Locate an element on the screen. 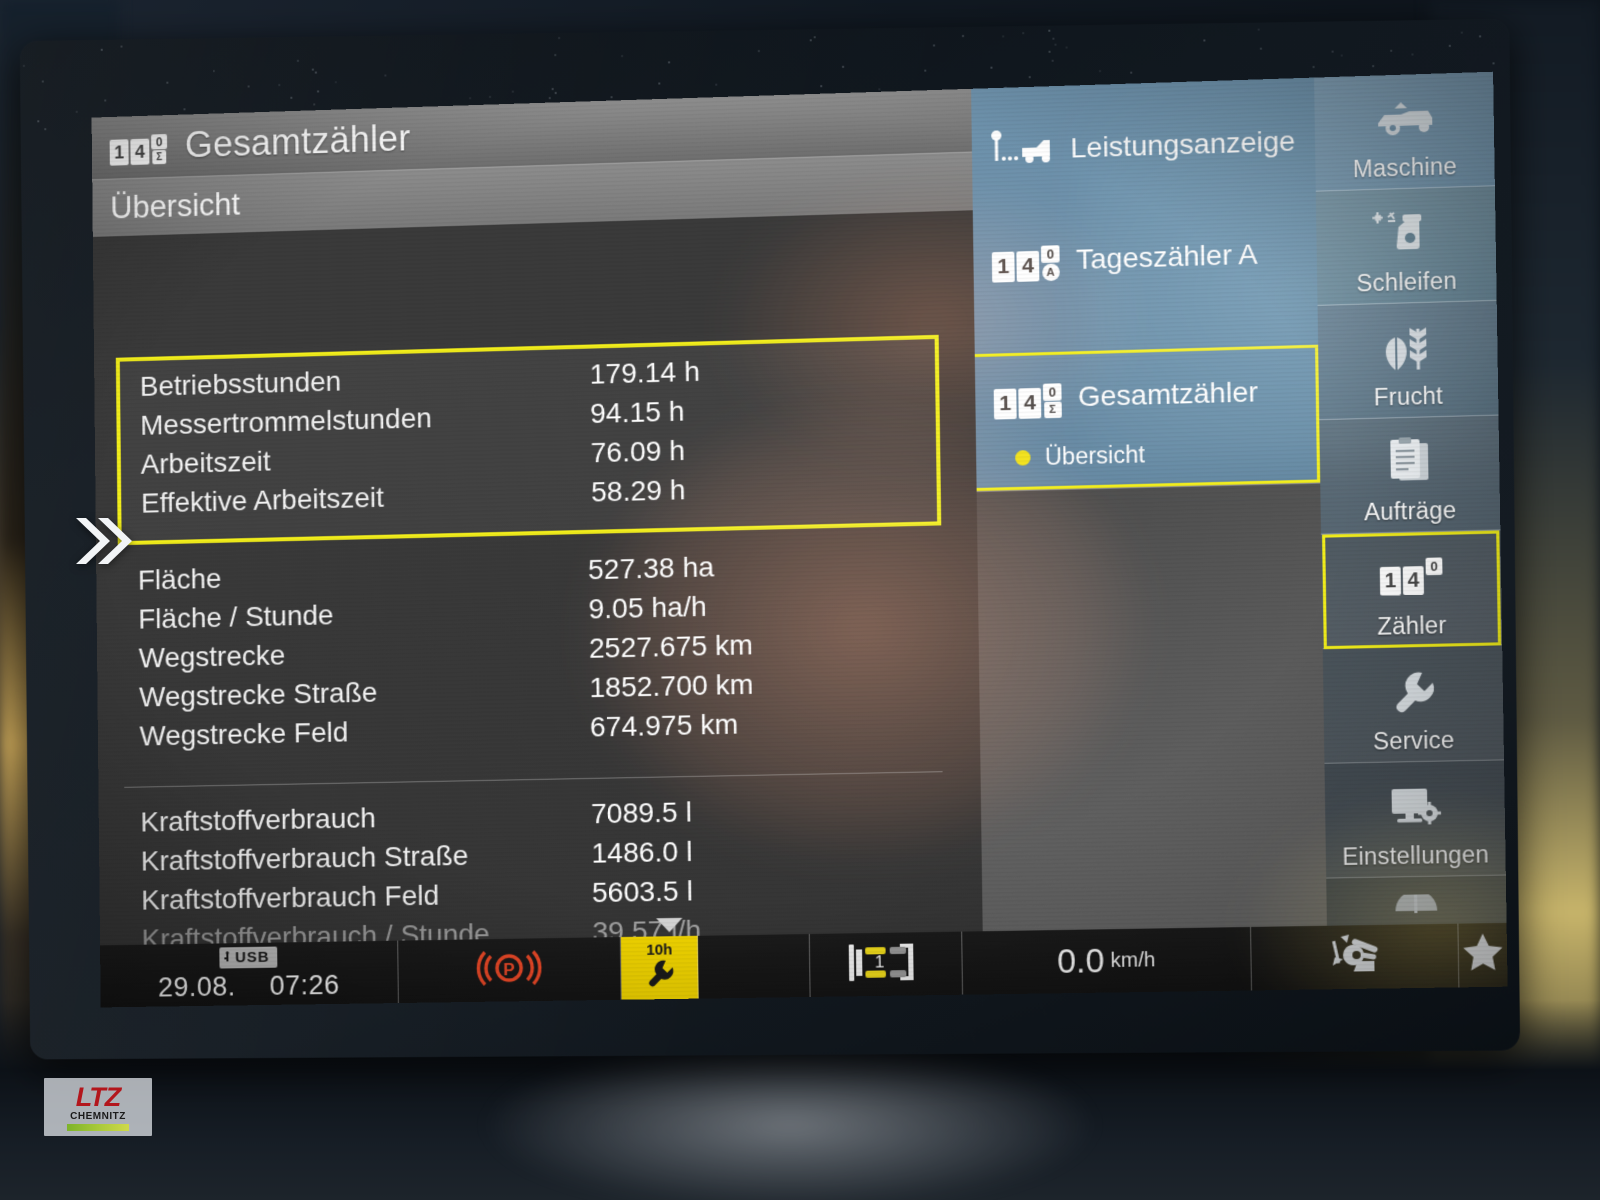 The width and height of the screenshot is (1600, 1200). nav-item-label: Tageszähler A is located at coordinates (1166, 257).